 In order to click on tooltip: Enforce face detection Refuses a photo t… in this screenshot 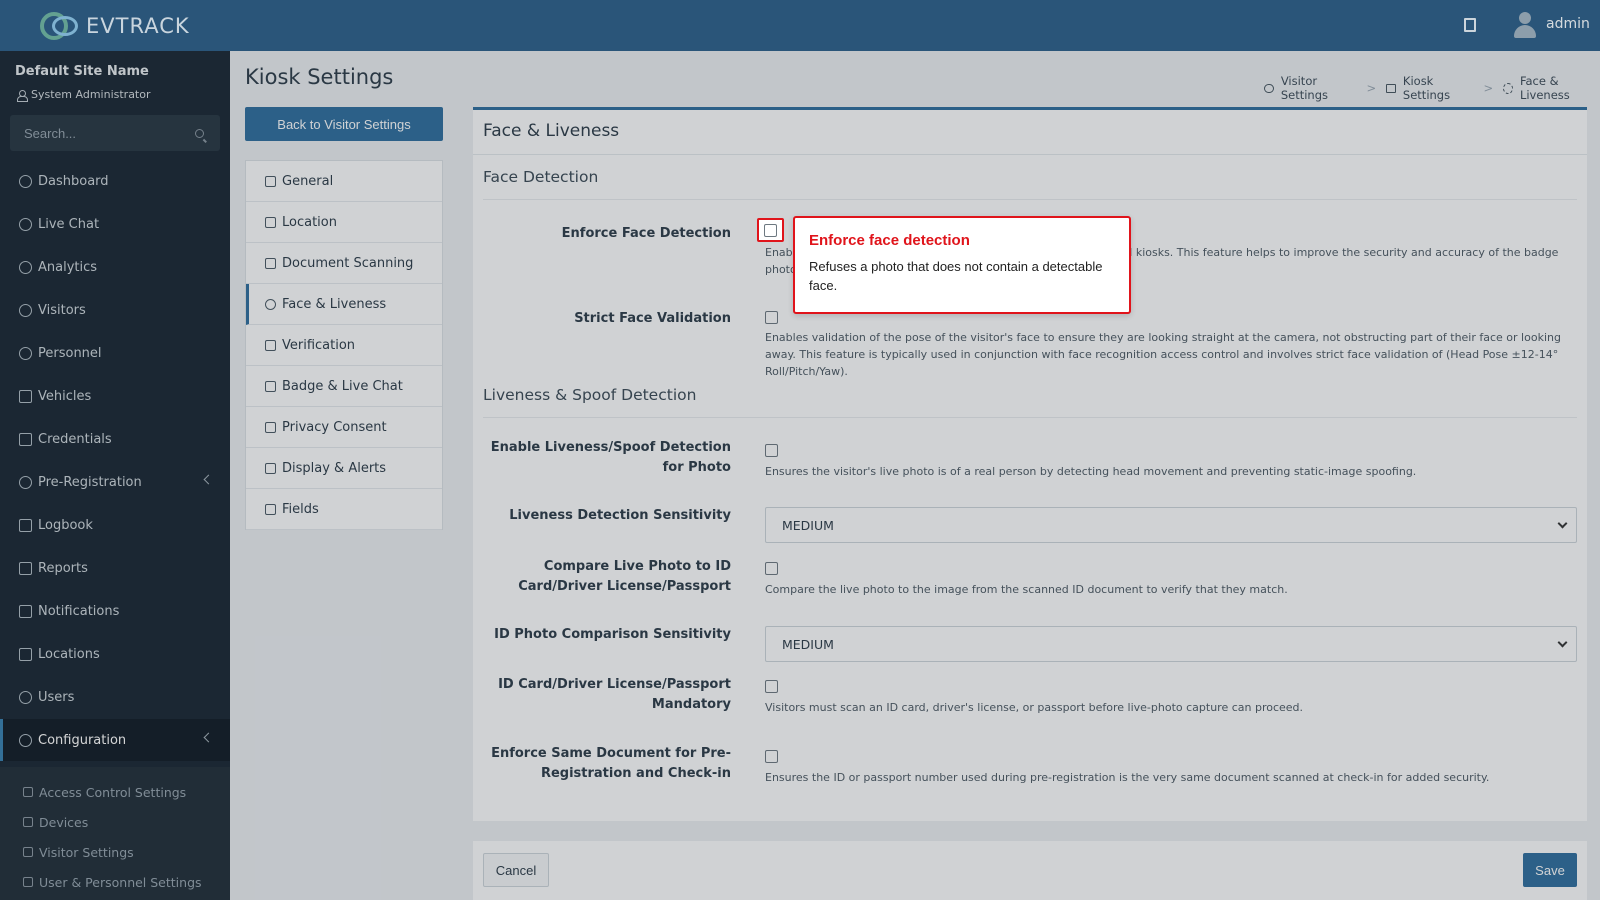, I will do `click(962, 265)`.